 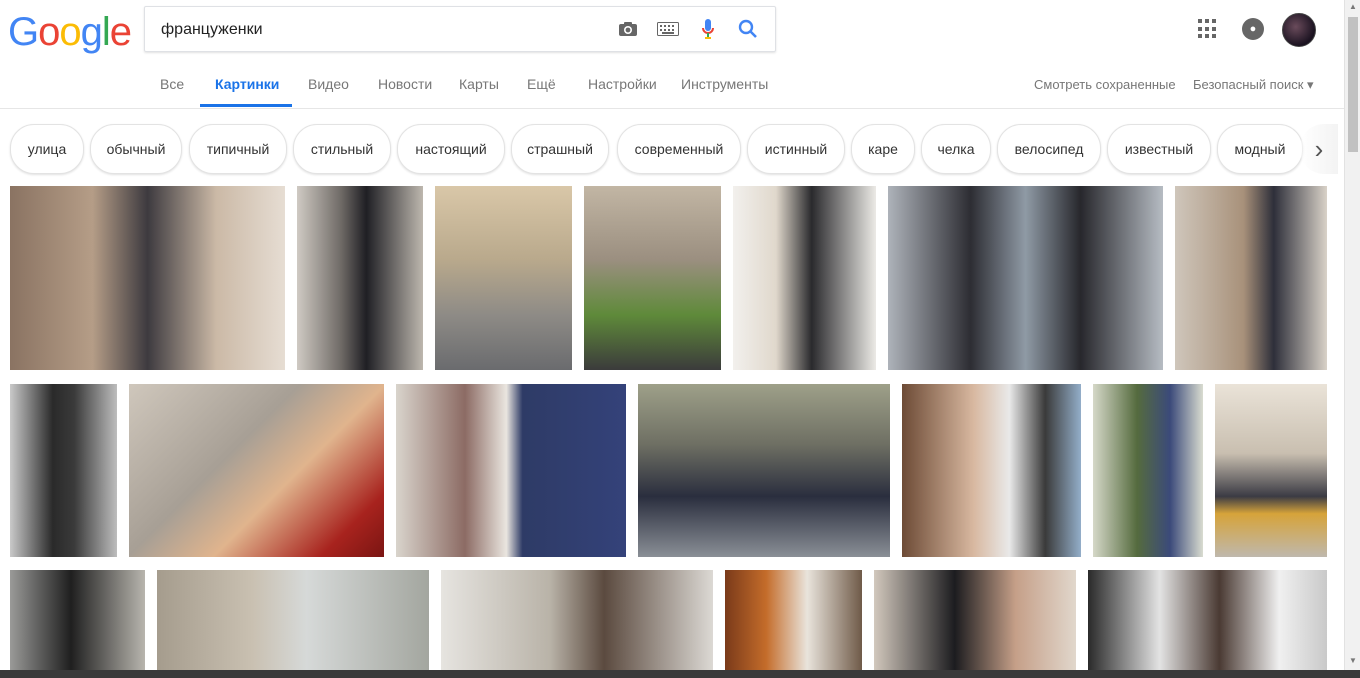 I want to click on logo-letter: e, so click(x=120, y=32).